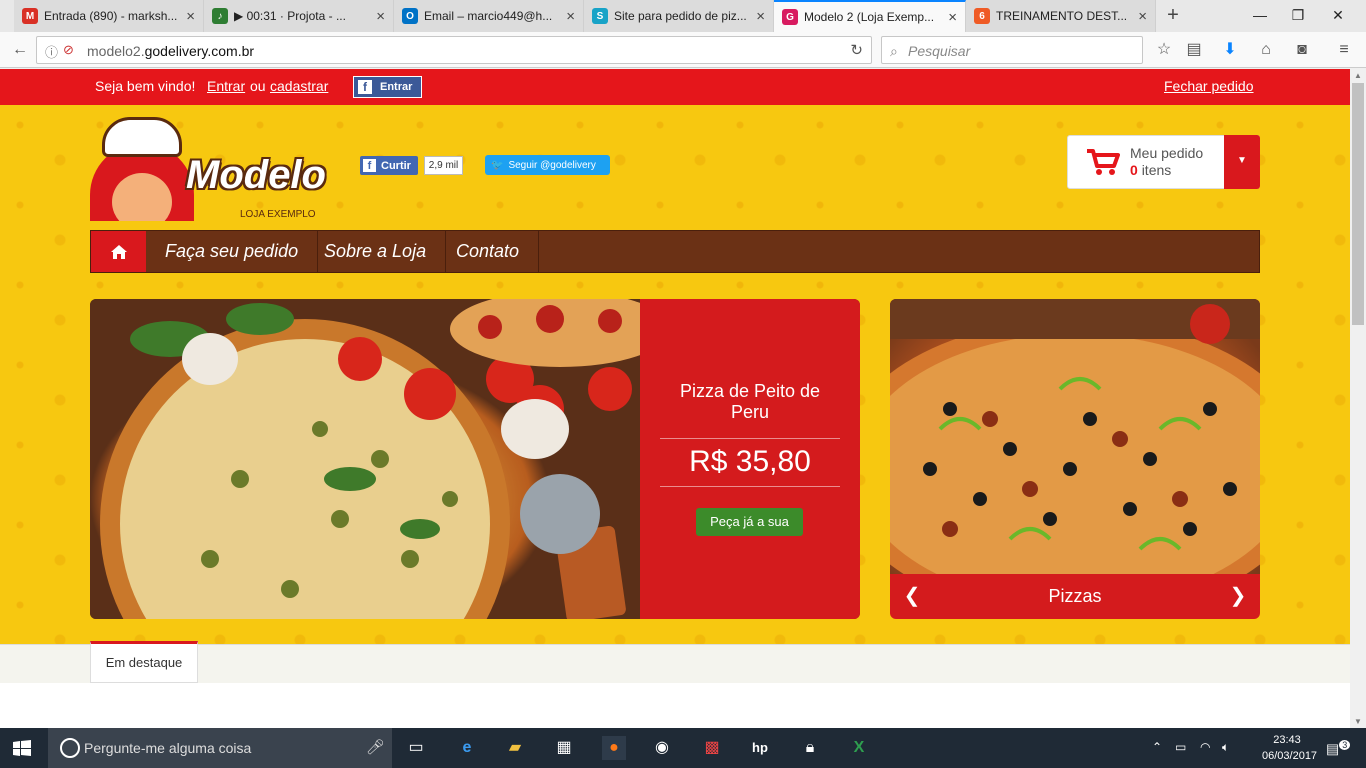 This screenshot has height=768, width=1366. I want to click on excel-icon: X, so click(859, 748).